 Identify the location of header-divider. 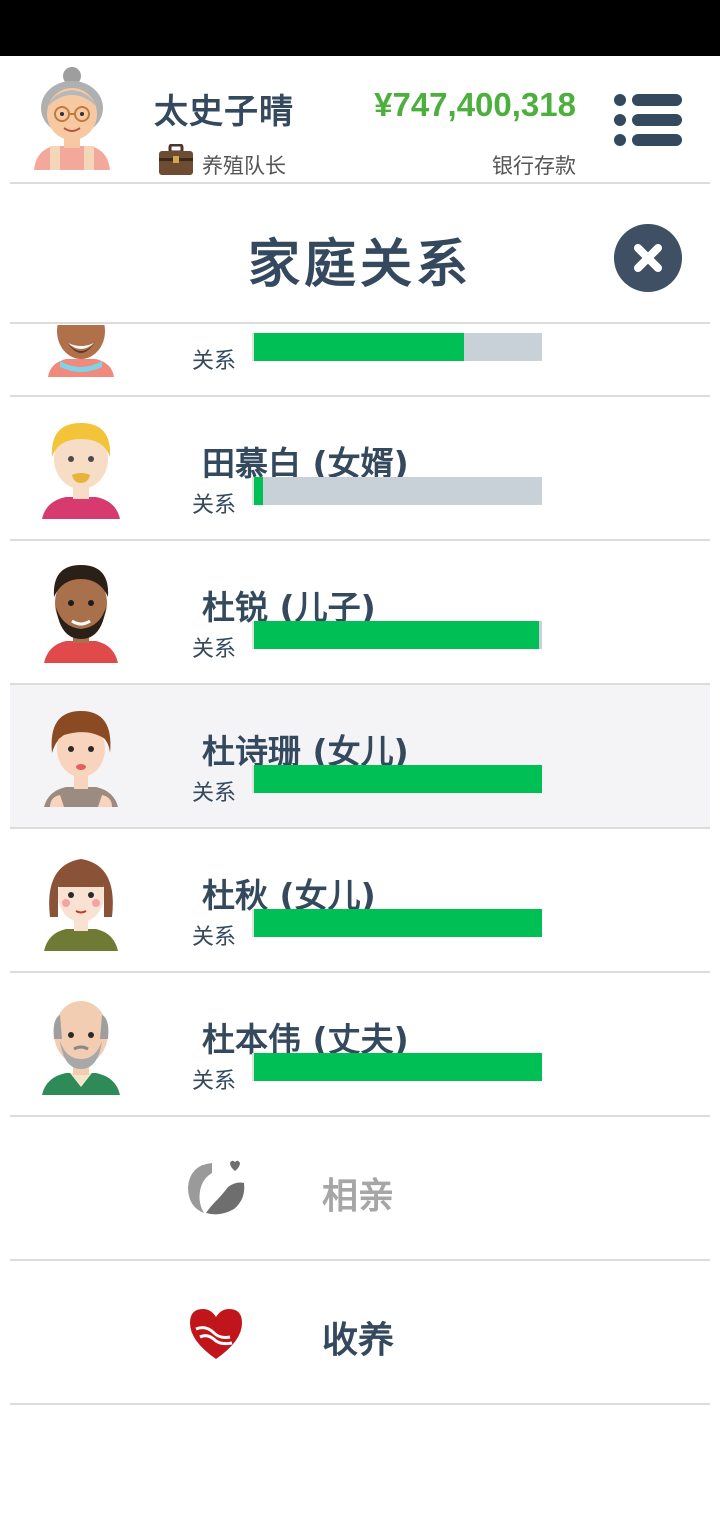
(360, 183).